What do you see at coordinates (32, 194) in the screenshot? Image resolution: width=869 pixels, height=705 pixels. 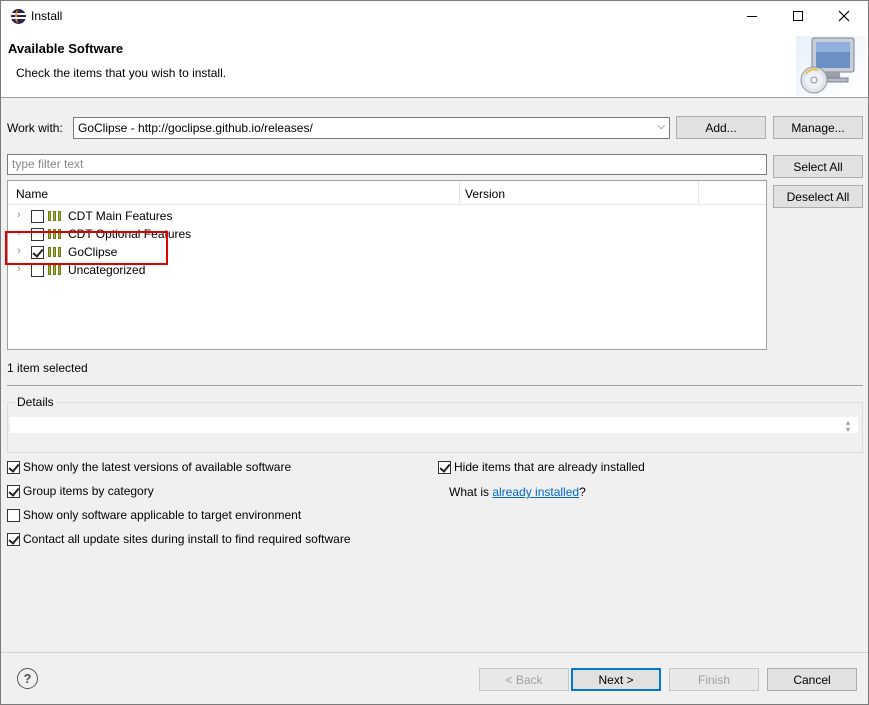 I see `column-header-name: Name` at bounding box center [32, 194].